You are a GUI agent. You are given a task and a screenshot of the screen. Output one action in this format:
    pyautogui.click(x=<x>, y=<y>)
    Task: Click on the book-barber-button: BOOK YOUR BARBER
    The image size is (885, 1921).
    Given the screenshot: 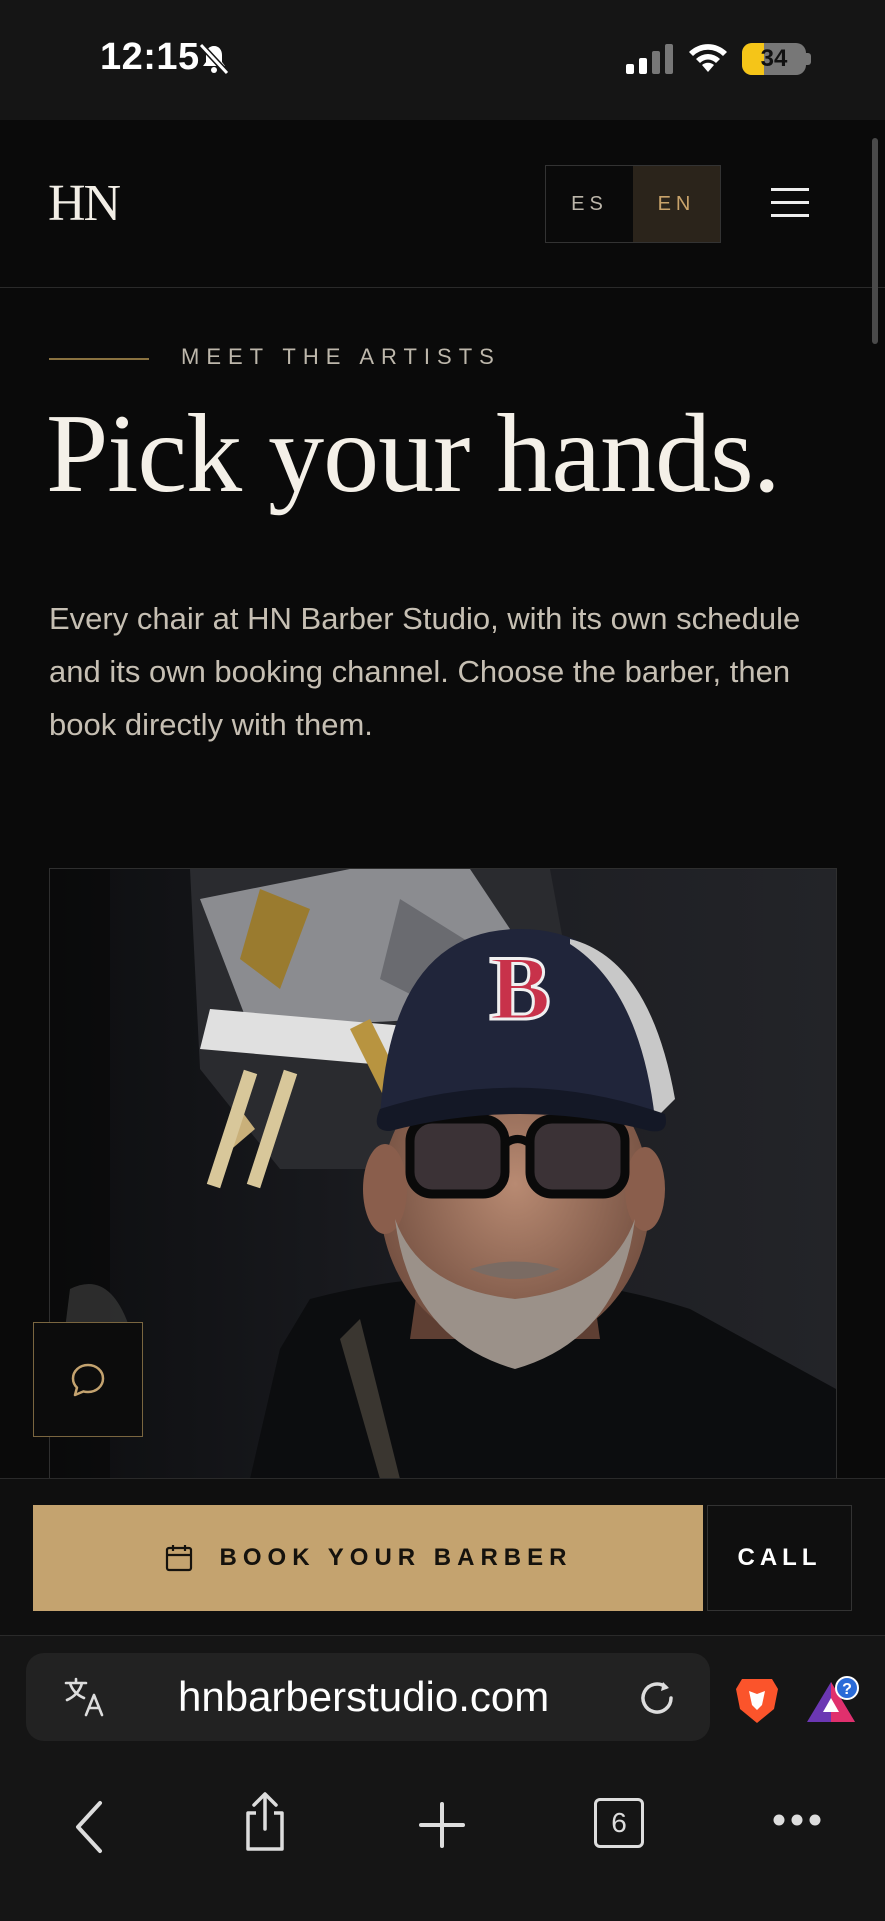 What is the action you would take?
    pyautogui.click(x=368, y=1558)
    